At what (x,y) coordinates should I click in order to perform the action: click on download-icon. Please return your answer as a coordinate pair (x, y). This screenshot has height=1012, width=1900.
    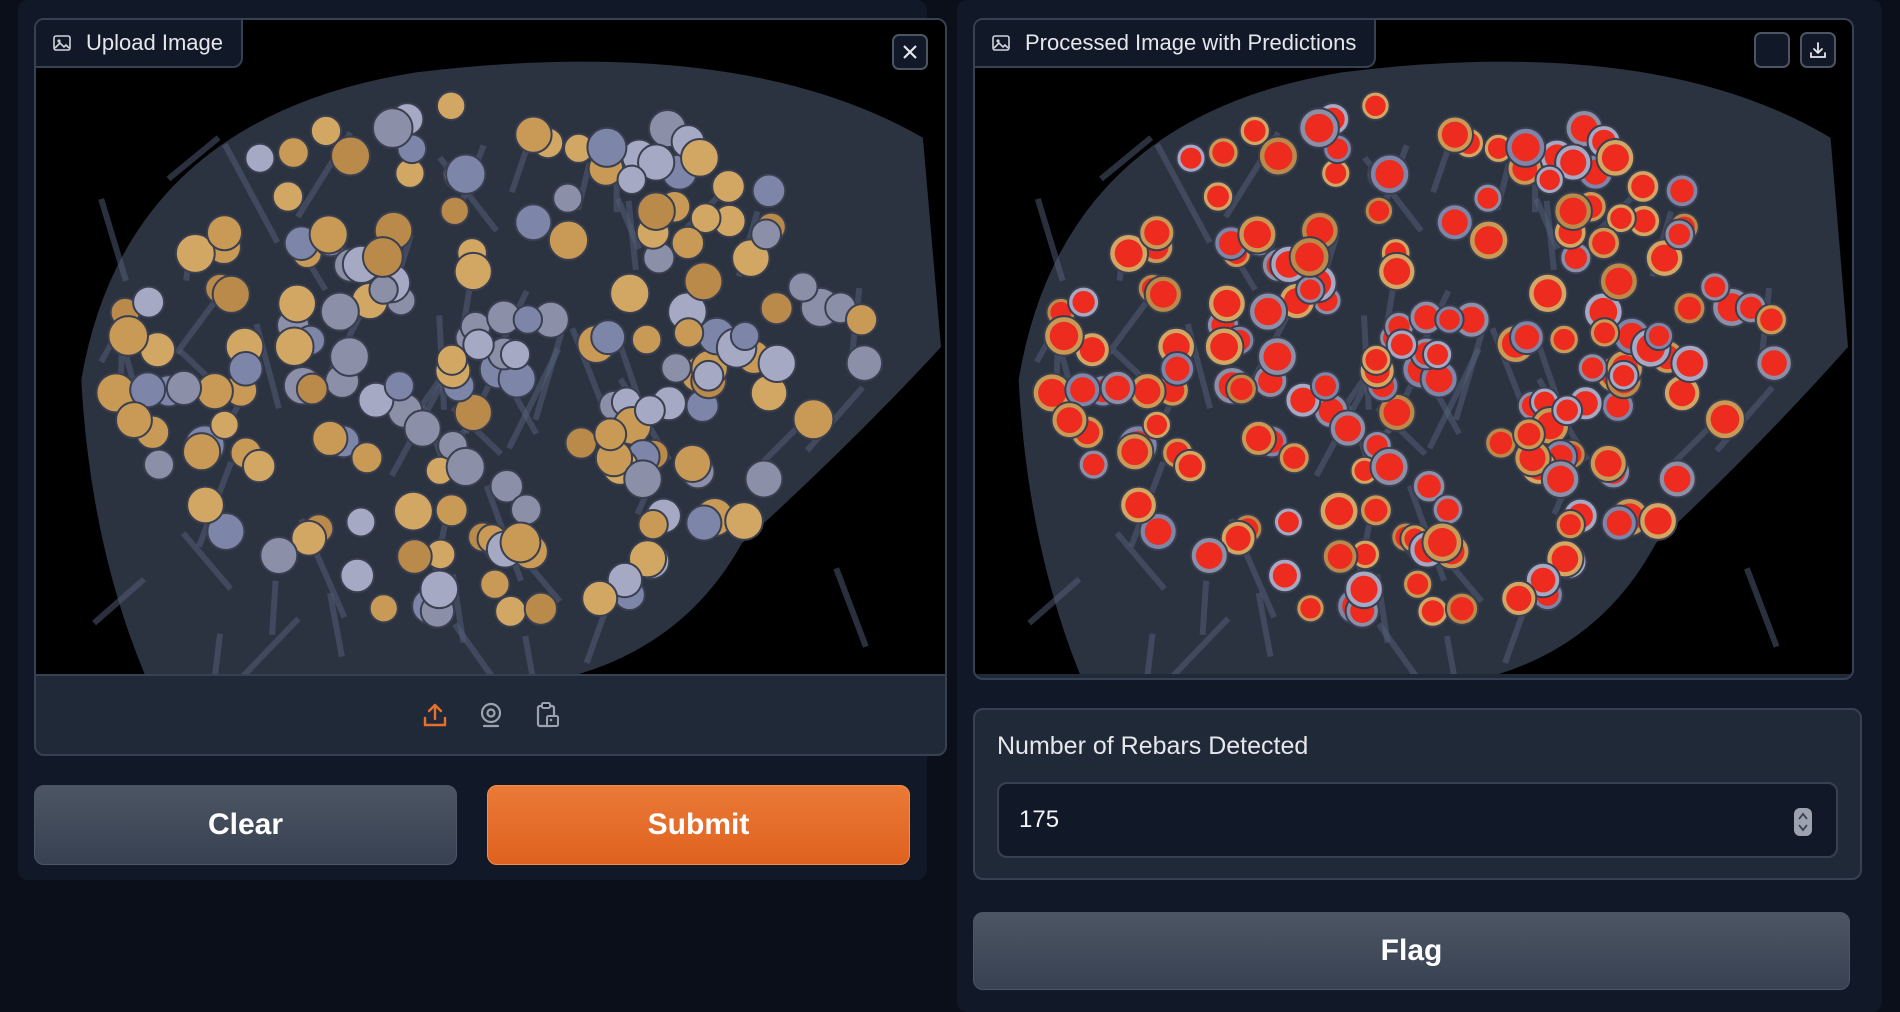
    Looking at the image, I should click on (1818, 50).